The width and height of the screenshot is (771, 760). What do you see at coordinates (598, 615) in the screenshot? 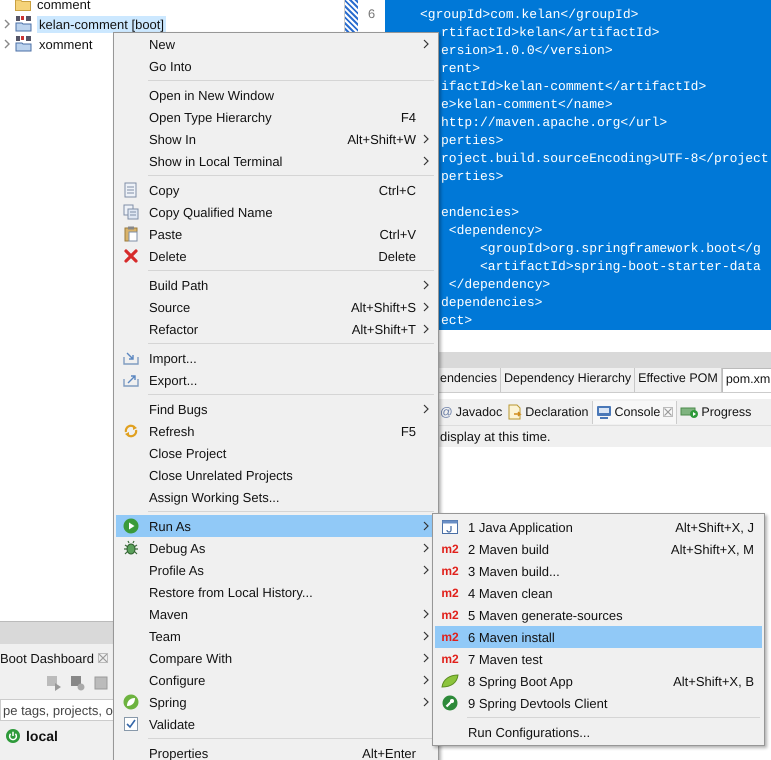
I see `menu-item: m2 5 Maven generate-sources` at bounding box center [598, 615].